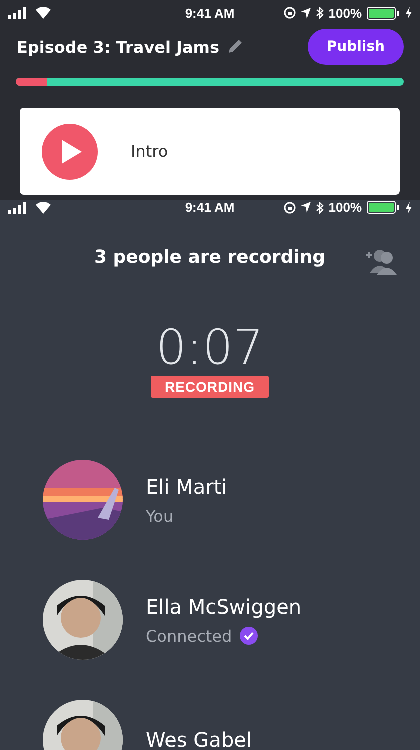 The height and width of the screenshot is (750, 420). I want to click on episode-title: Episode 3: Travel Jams, so click(118, 47).